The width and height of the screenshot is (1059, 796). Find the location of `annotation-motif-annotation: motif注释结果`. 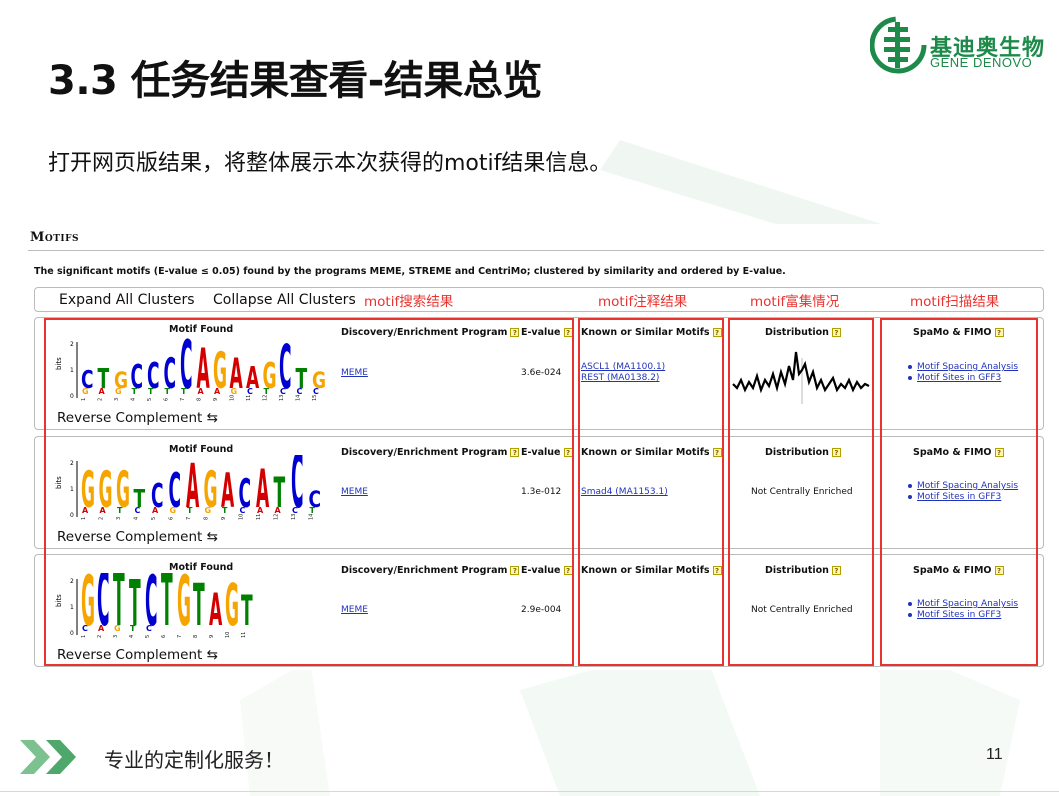

annotation-motif-annotation: motif注释结果 is located at coordinates (643, 302).